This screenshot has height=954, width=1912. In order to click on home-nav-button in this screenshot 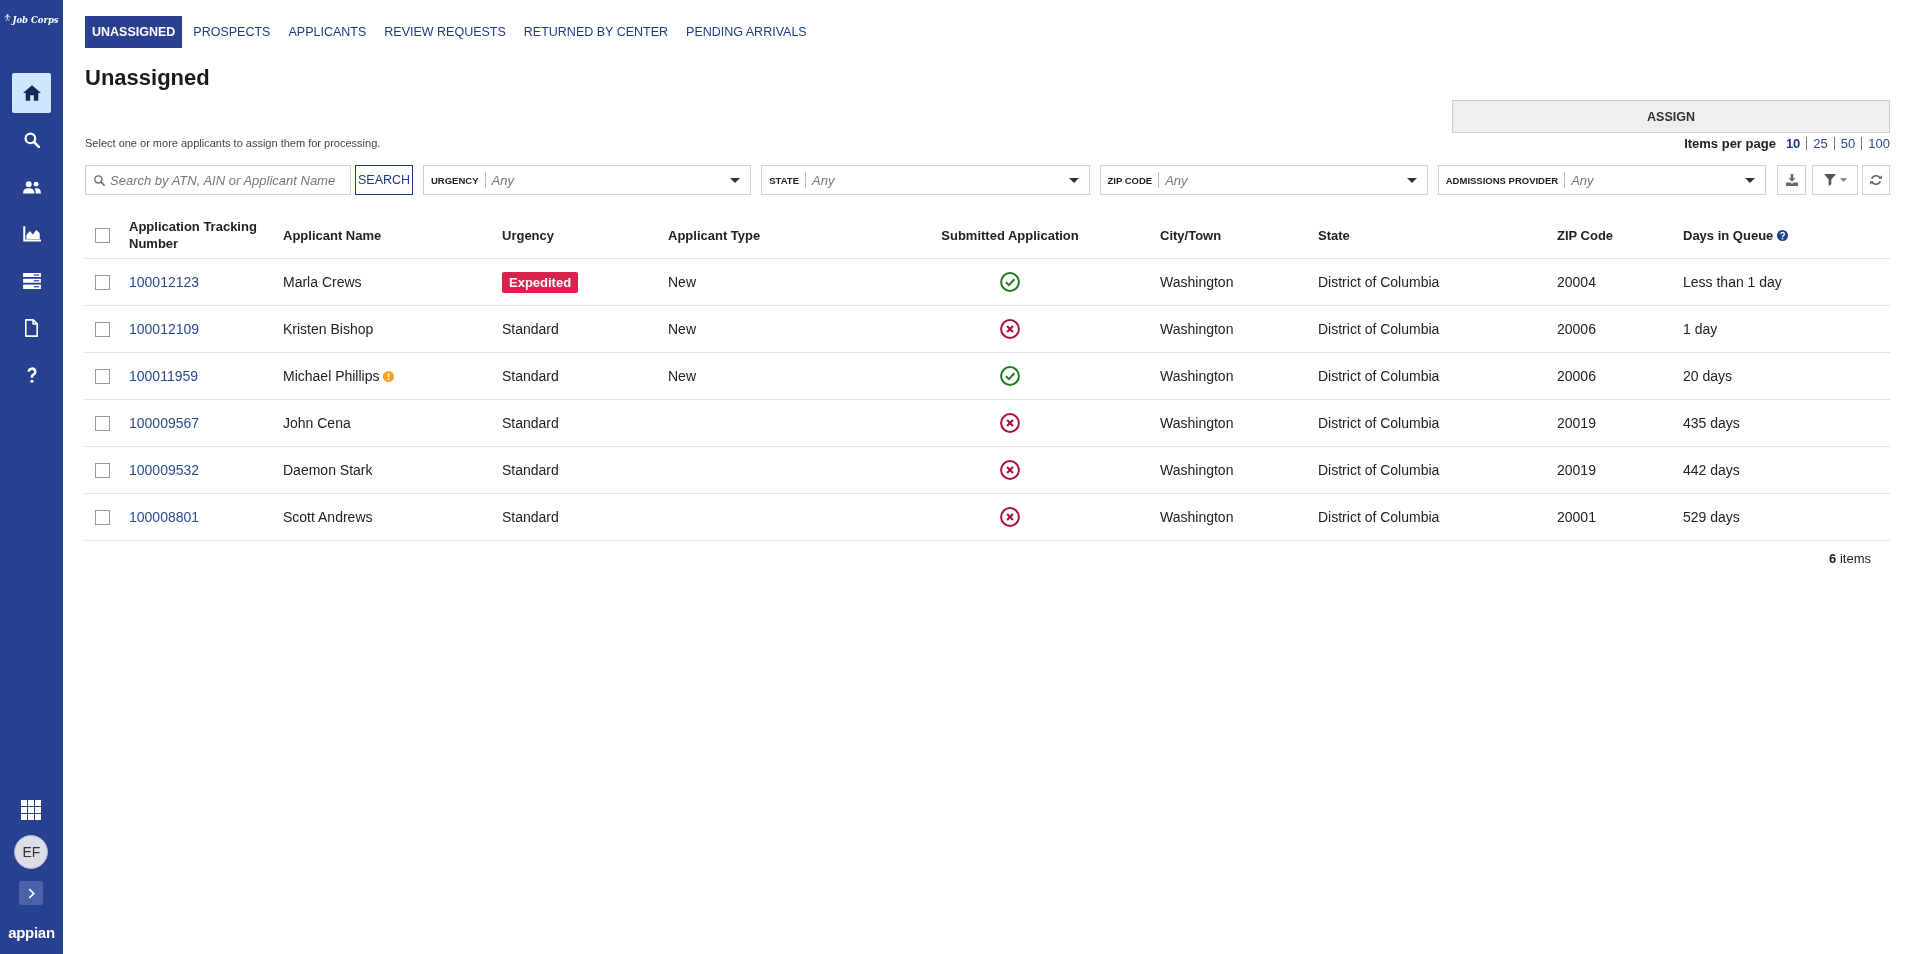, I will do `click(31, 93)`.